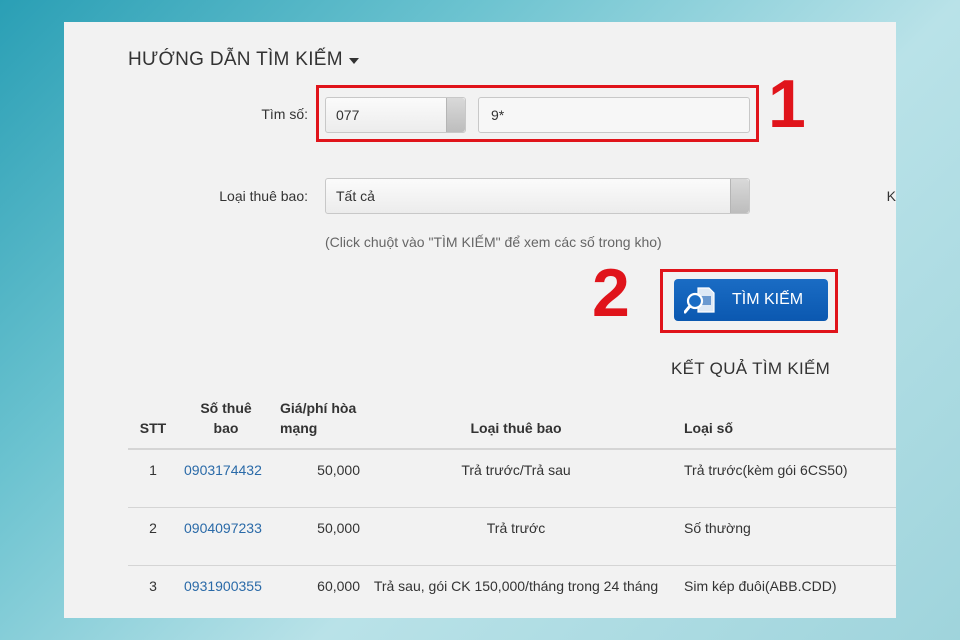 The image size is (960, 640). I want to click on guide-title: HƯỚNG DẪN TÌM KIẾM, so click(235, 59).